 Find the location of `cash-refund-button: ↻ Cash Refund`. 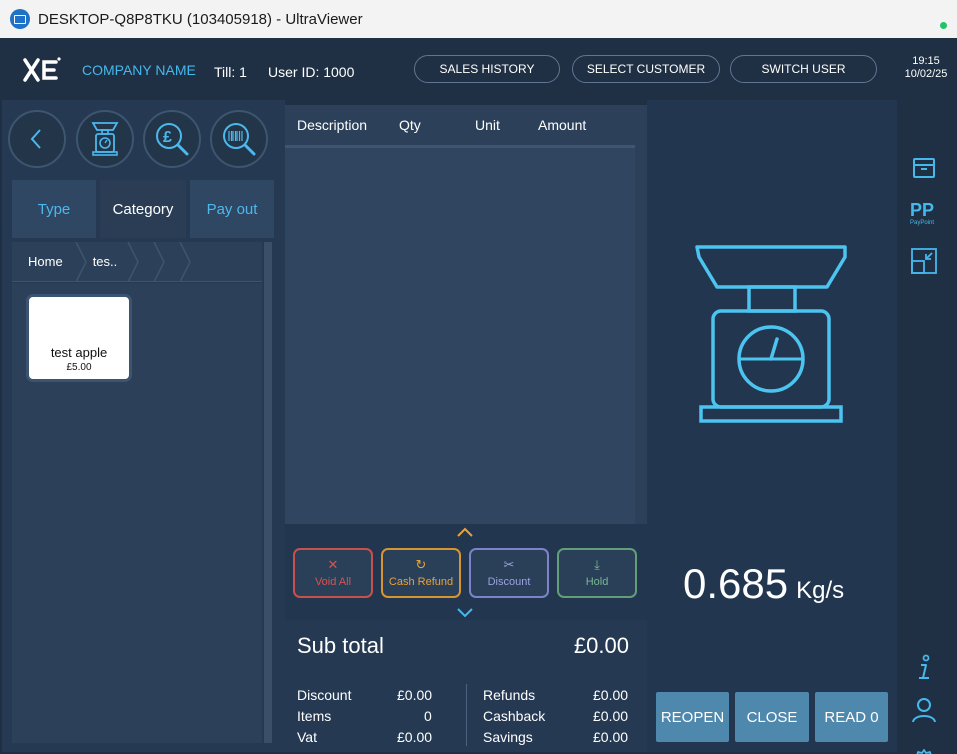

cash-refund-button: ↻ Cash Refund is located at coordinates (421, 573).